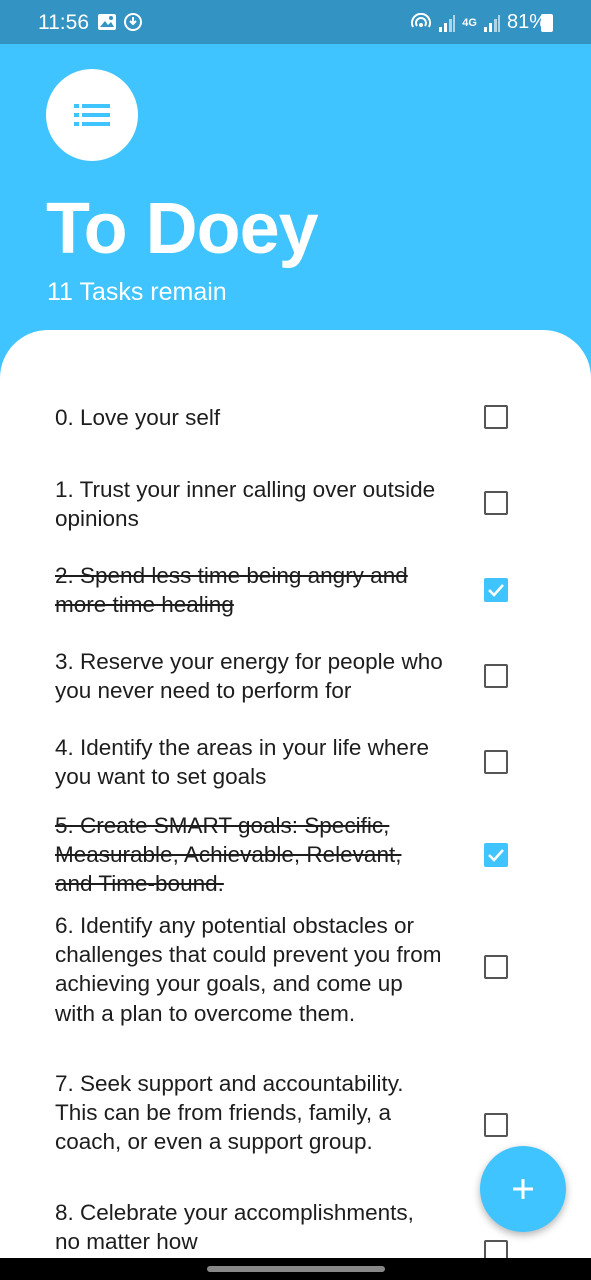  Describe the element at coordinates (133, 22) in the screenshot. I see `notification-icon` at that location.